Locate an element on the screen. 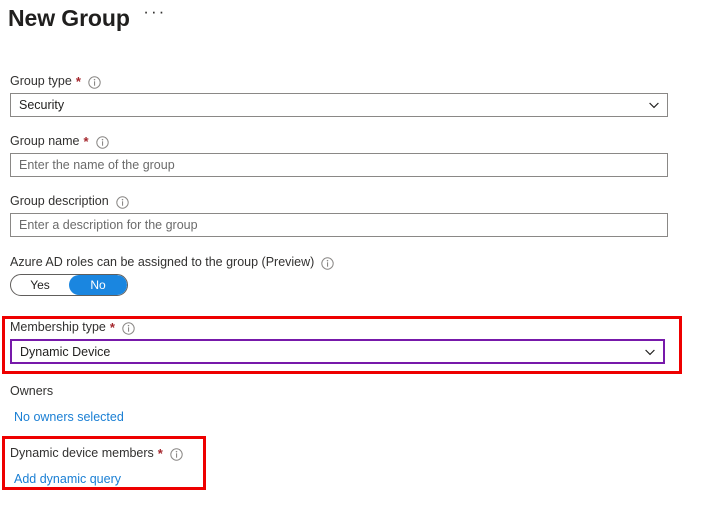 The image size is (702, 511). field-group-name: Group name * Enter the name of the group is located at coordinates (339, 155).